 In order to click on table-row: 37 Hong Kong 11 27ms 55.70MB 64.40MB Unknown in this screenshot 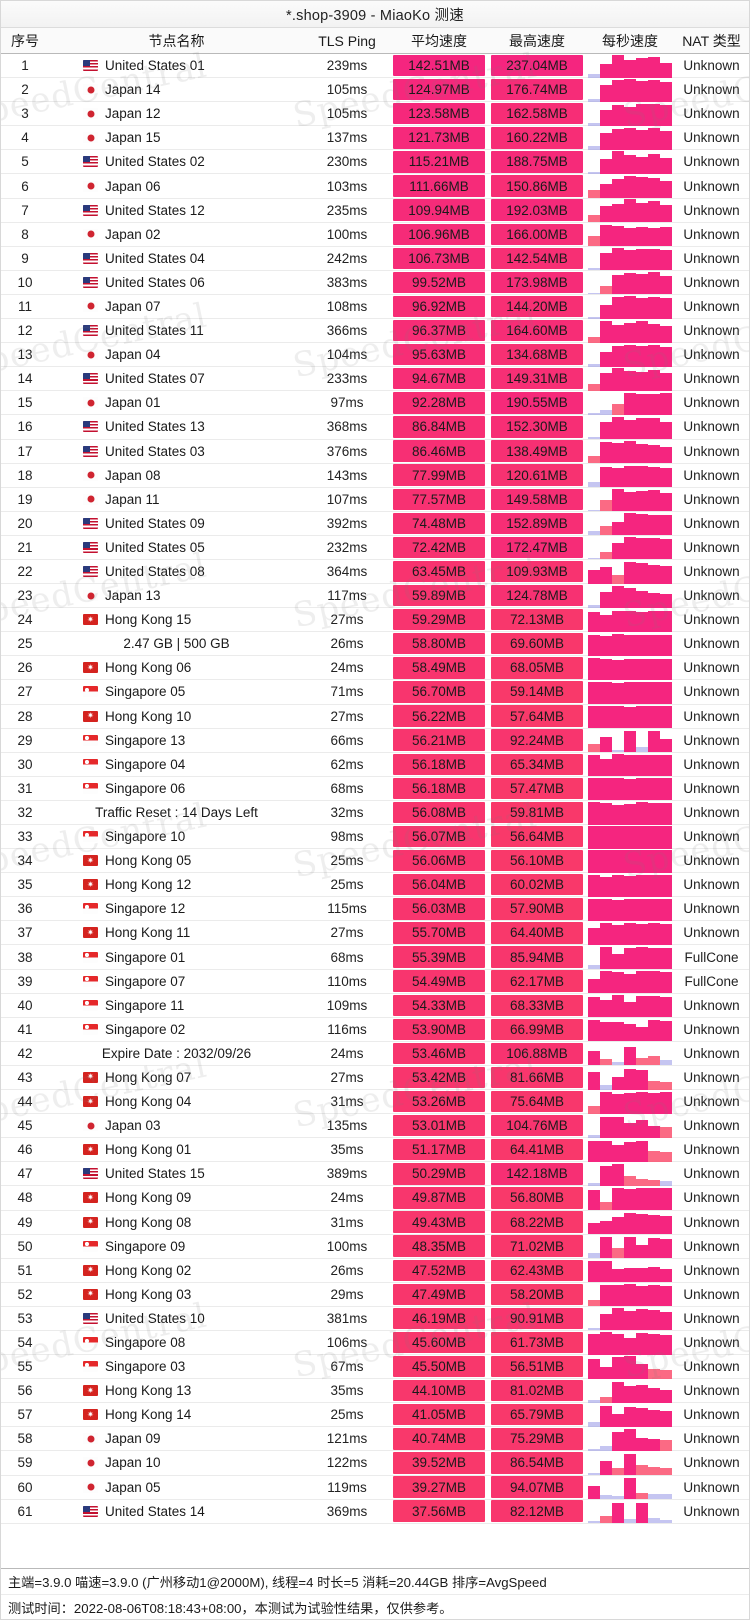, I will do `click(375, 933)`.